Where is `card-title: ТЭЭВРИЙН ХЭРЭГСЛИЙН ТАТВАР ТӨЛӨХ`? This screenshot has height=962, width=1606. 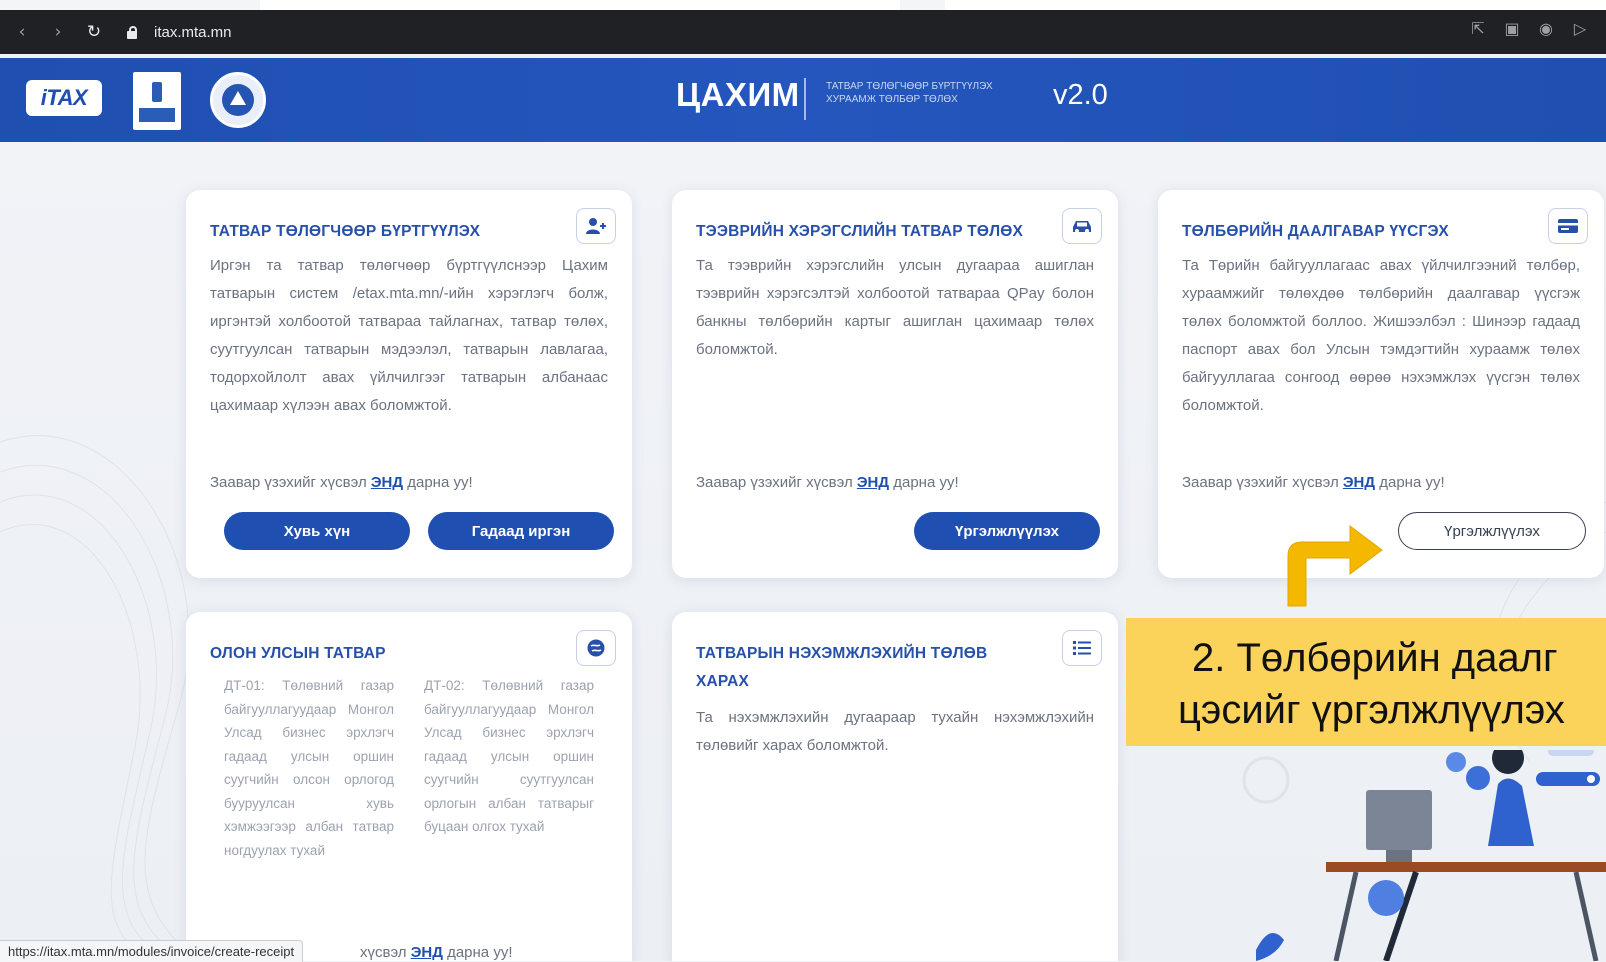 card-title: ТЭЭВРИЙН ХЭРЭГСЛИЙН ТАТВАР ТӨЛӨХ is located at coordinates (860, 231).